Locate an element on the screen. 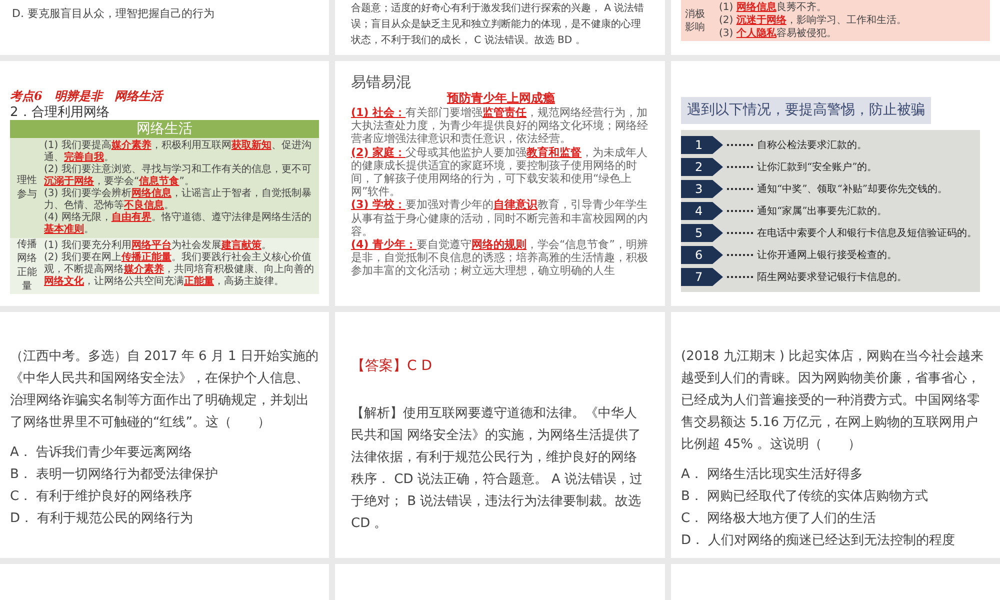 This screenshot has height=600, width=1000. answer-option: D． 人们对网络的痴迷已经达到无法控制的程度 is located at coordinates (835, 541).